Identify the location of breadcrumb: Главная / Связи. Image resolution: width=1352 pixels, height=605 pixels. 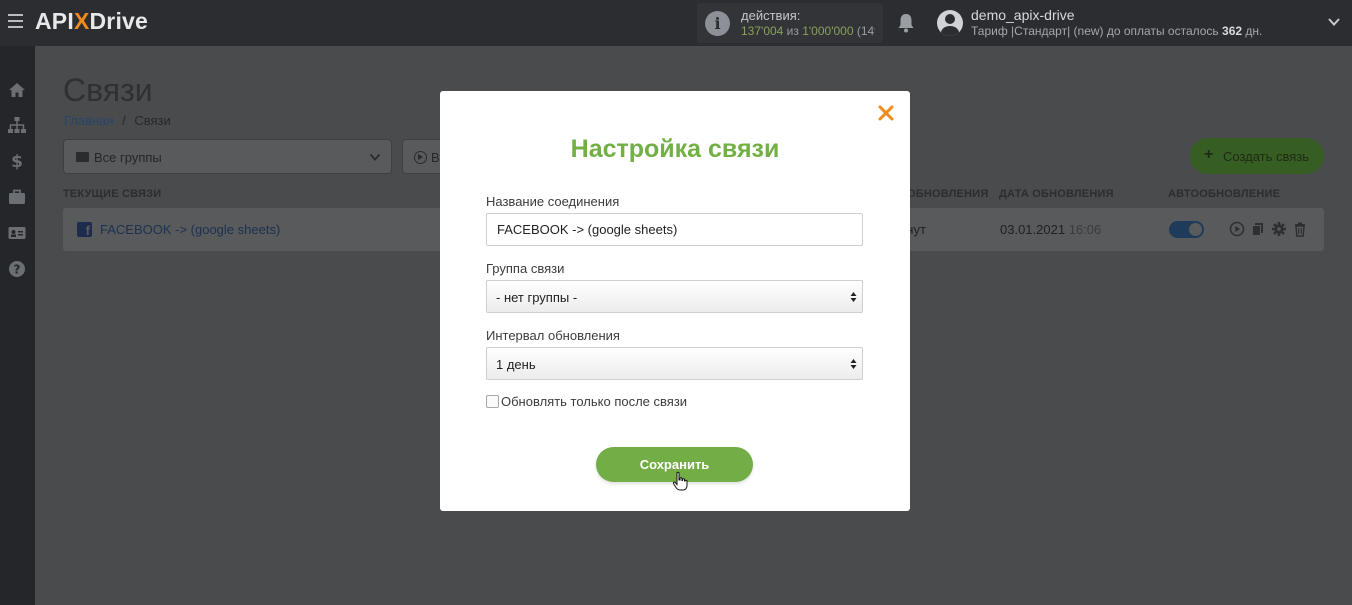
(117, 120).